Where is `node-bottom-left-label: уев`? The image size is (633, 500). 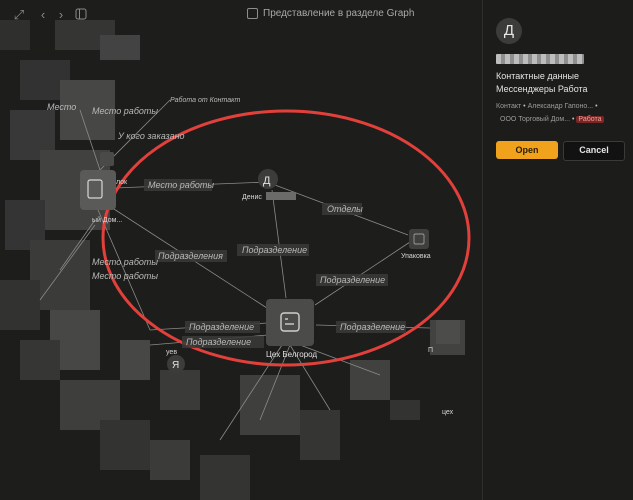
node-bottom-left-label: уев is located at coordinates (171, 352).